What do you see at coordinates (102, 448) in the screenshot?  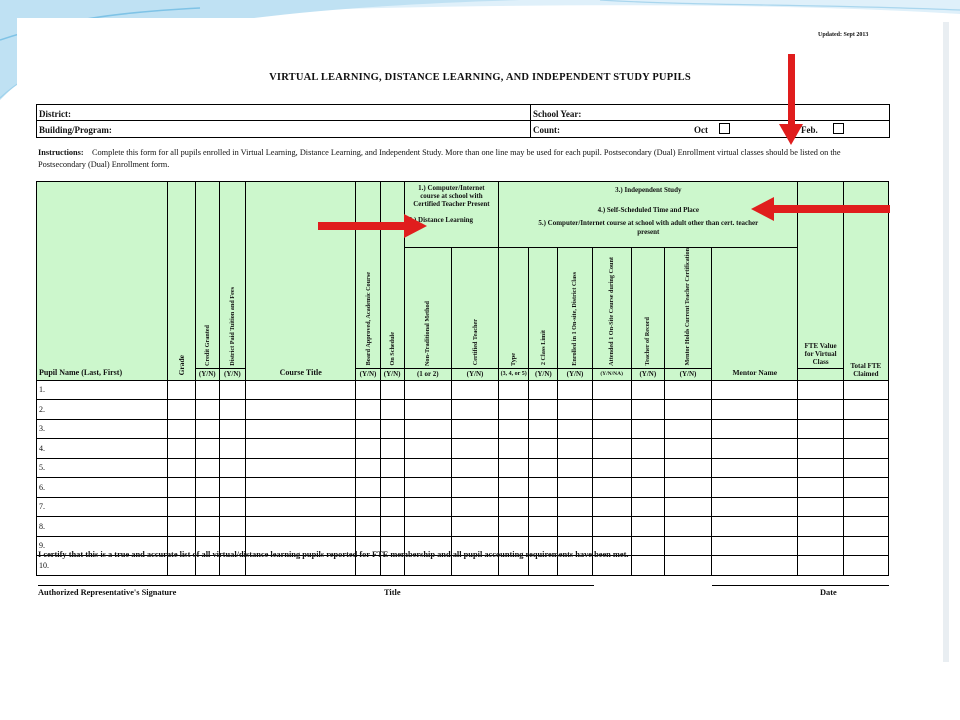 I see `row-number-cell: 4.` at bounding box center [102, 448].